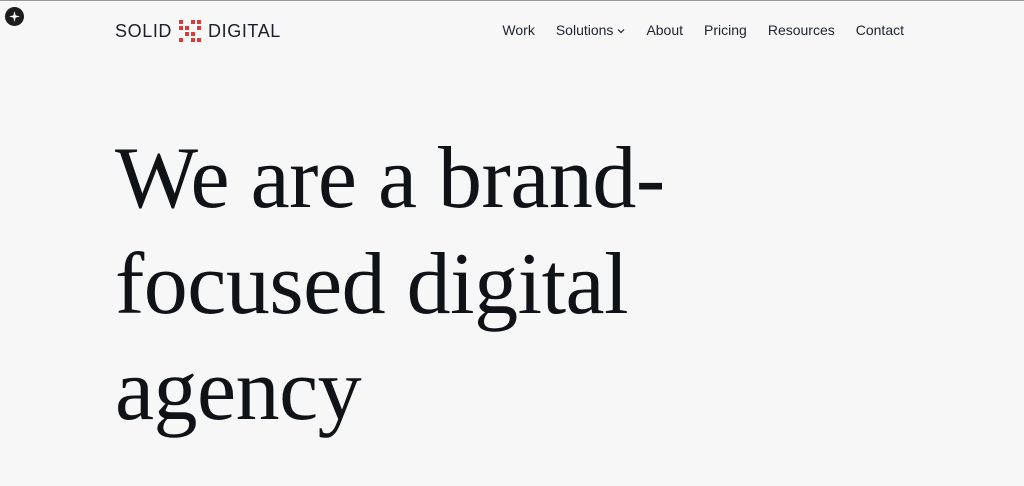 Image resolution: width=1024 pixels, height=486 pixels. What do you see at coordinates (144, 31) in the screenshot?
I see `logo-word-left: SOLID` at bounding box center [144, 31].